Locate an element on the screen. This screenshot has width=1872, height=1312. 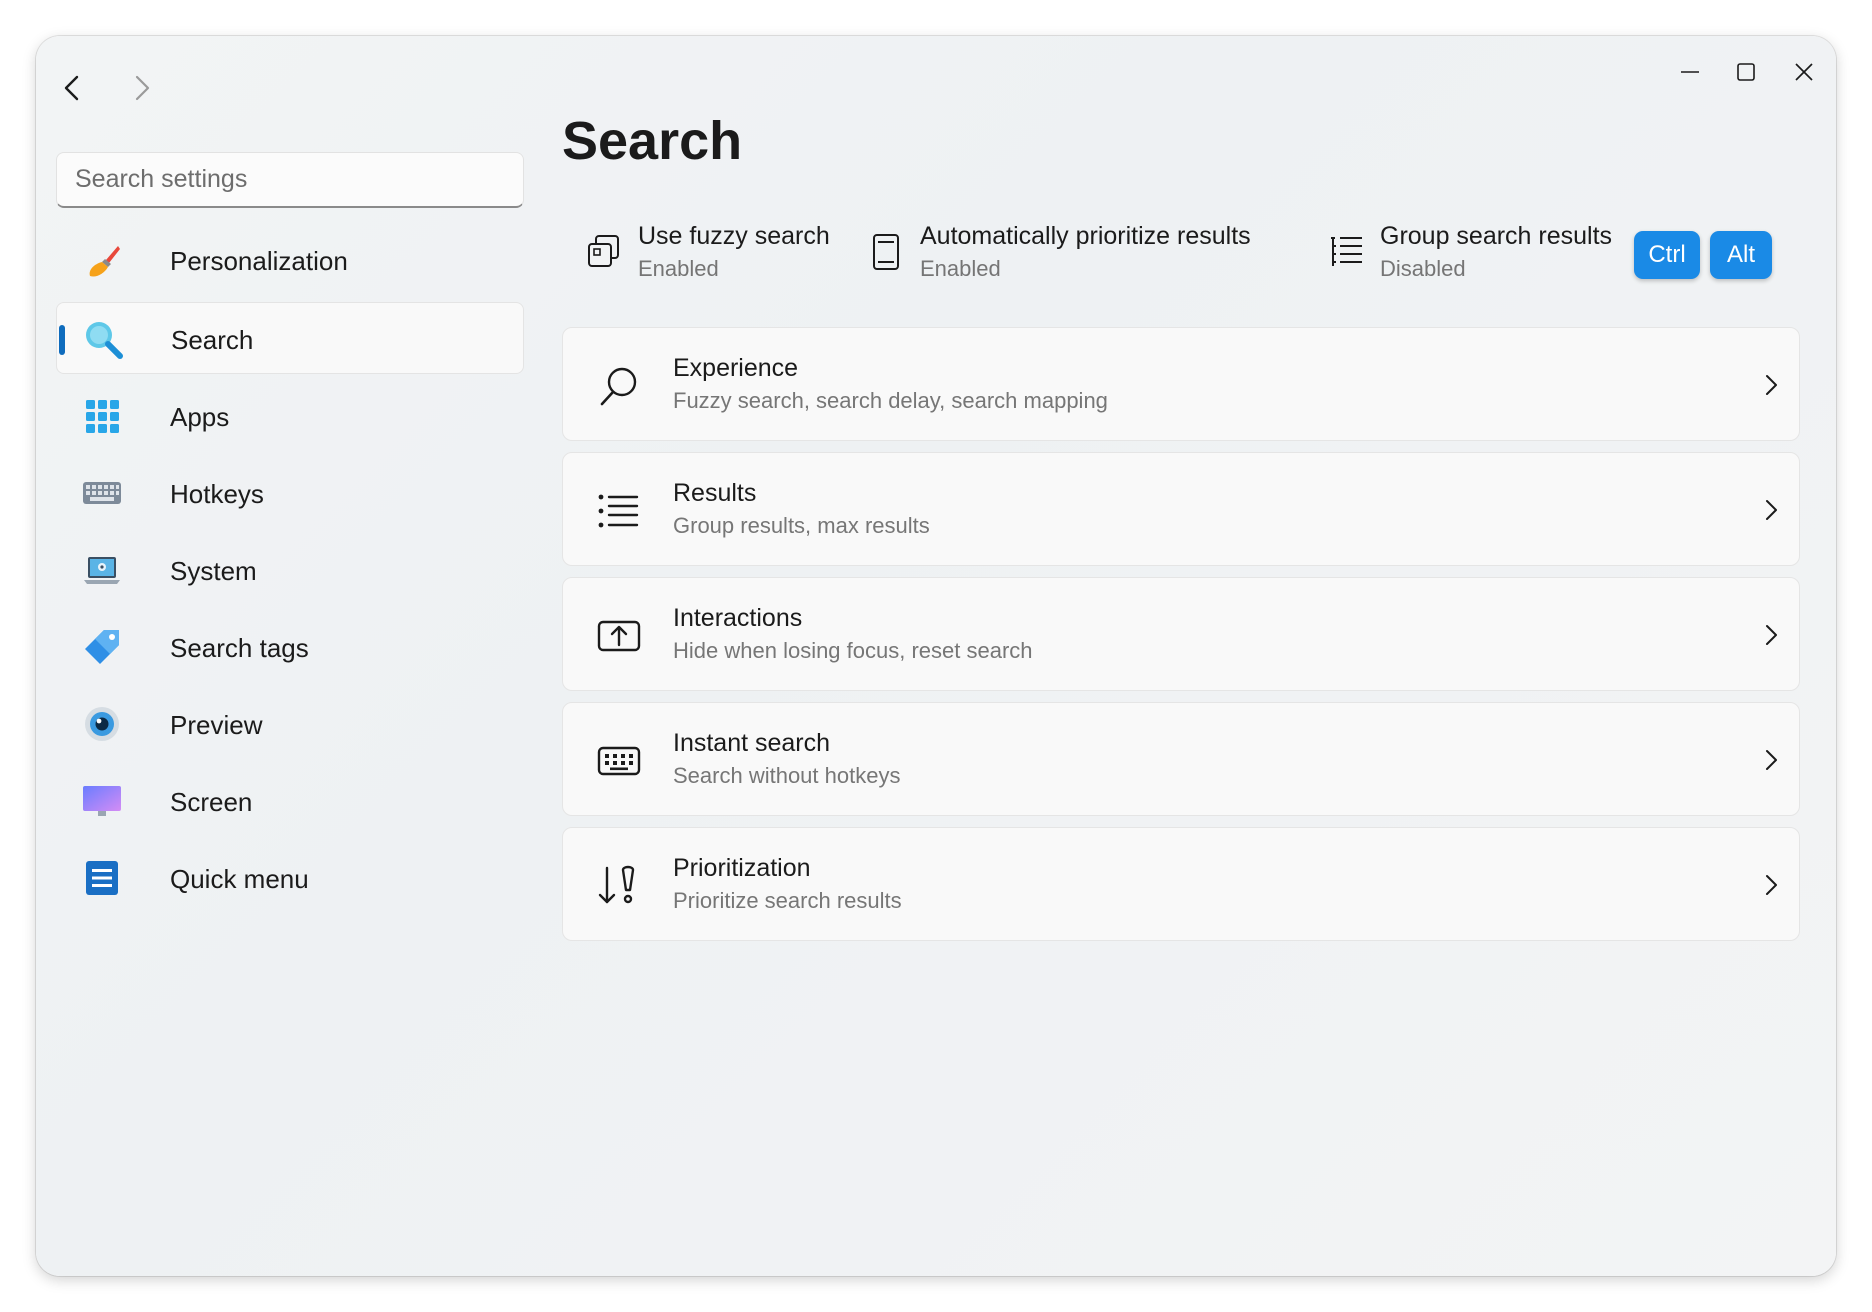
card-instant-search: Instant search Search without hotkeys is located at coordinates (1181, 759).